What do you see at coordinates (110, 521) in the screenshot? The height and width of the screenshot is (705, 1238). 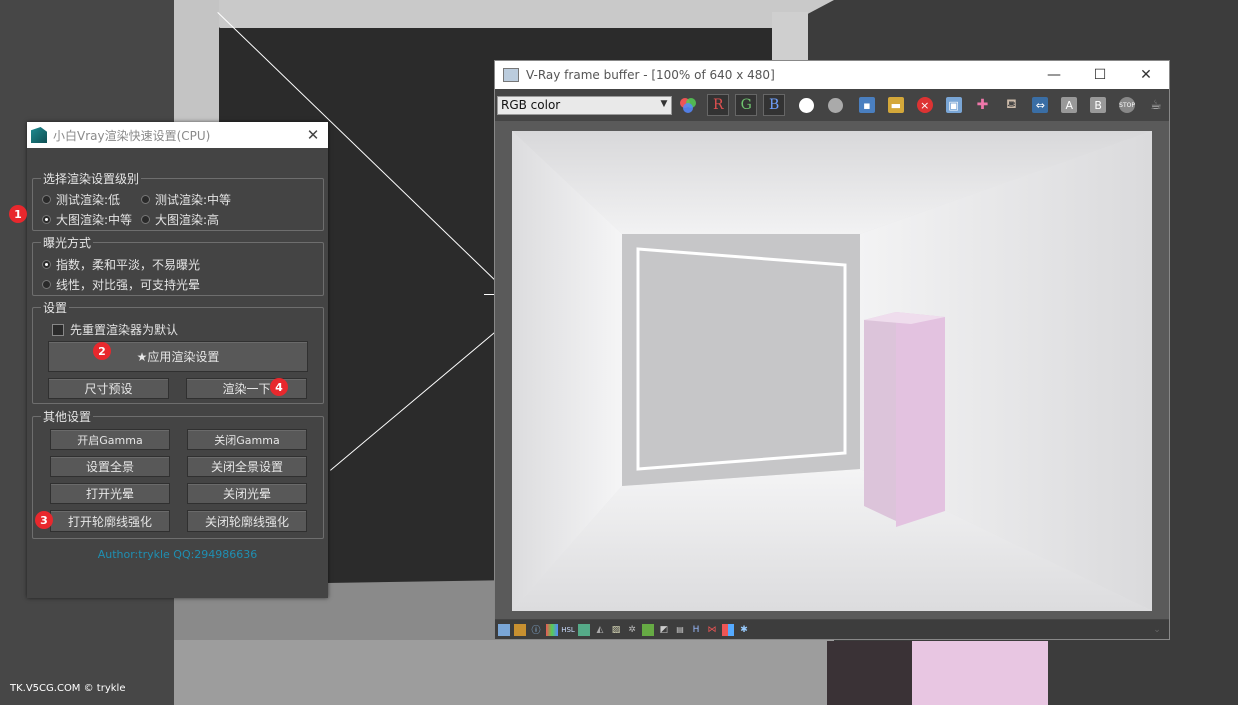 I see `enable-outline-button: 打开轮廓线强化` at bounding box center [110, 521].